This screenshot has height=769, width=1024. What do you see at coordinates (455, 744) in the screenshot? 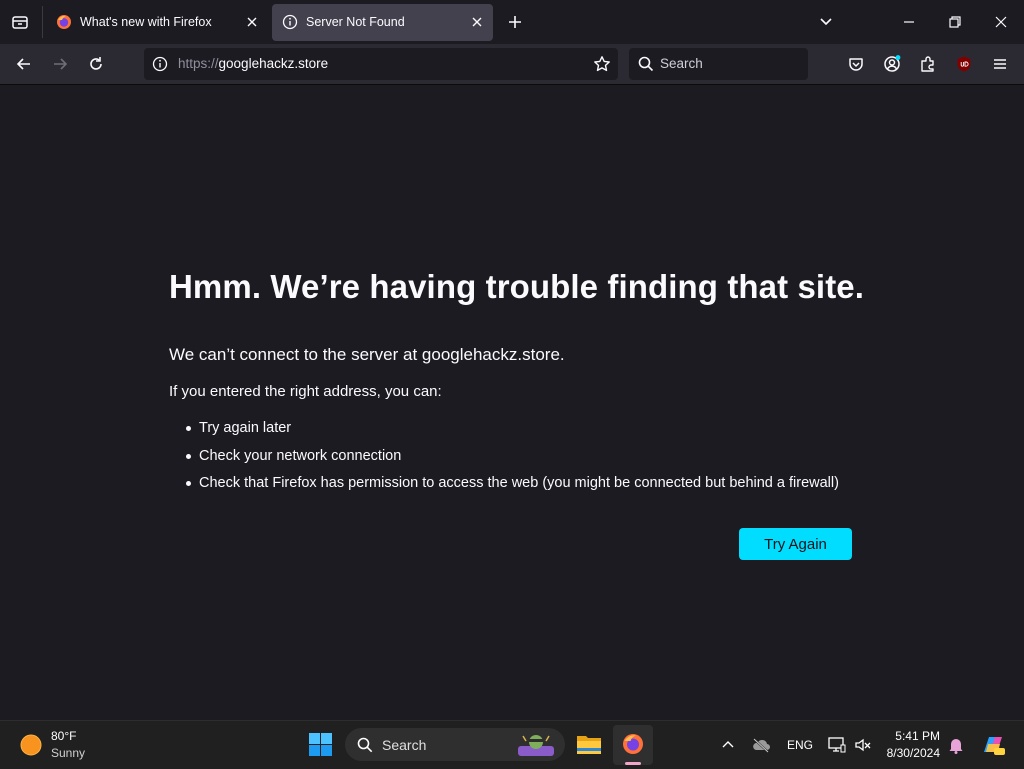
I see `taskbar-search: Search` at bounding box center [455, 744].